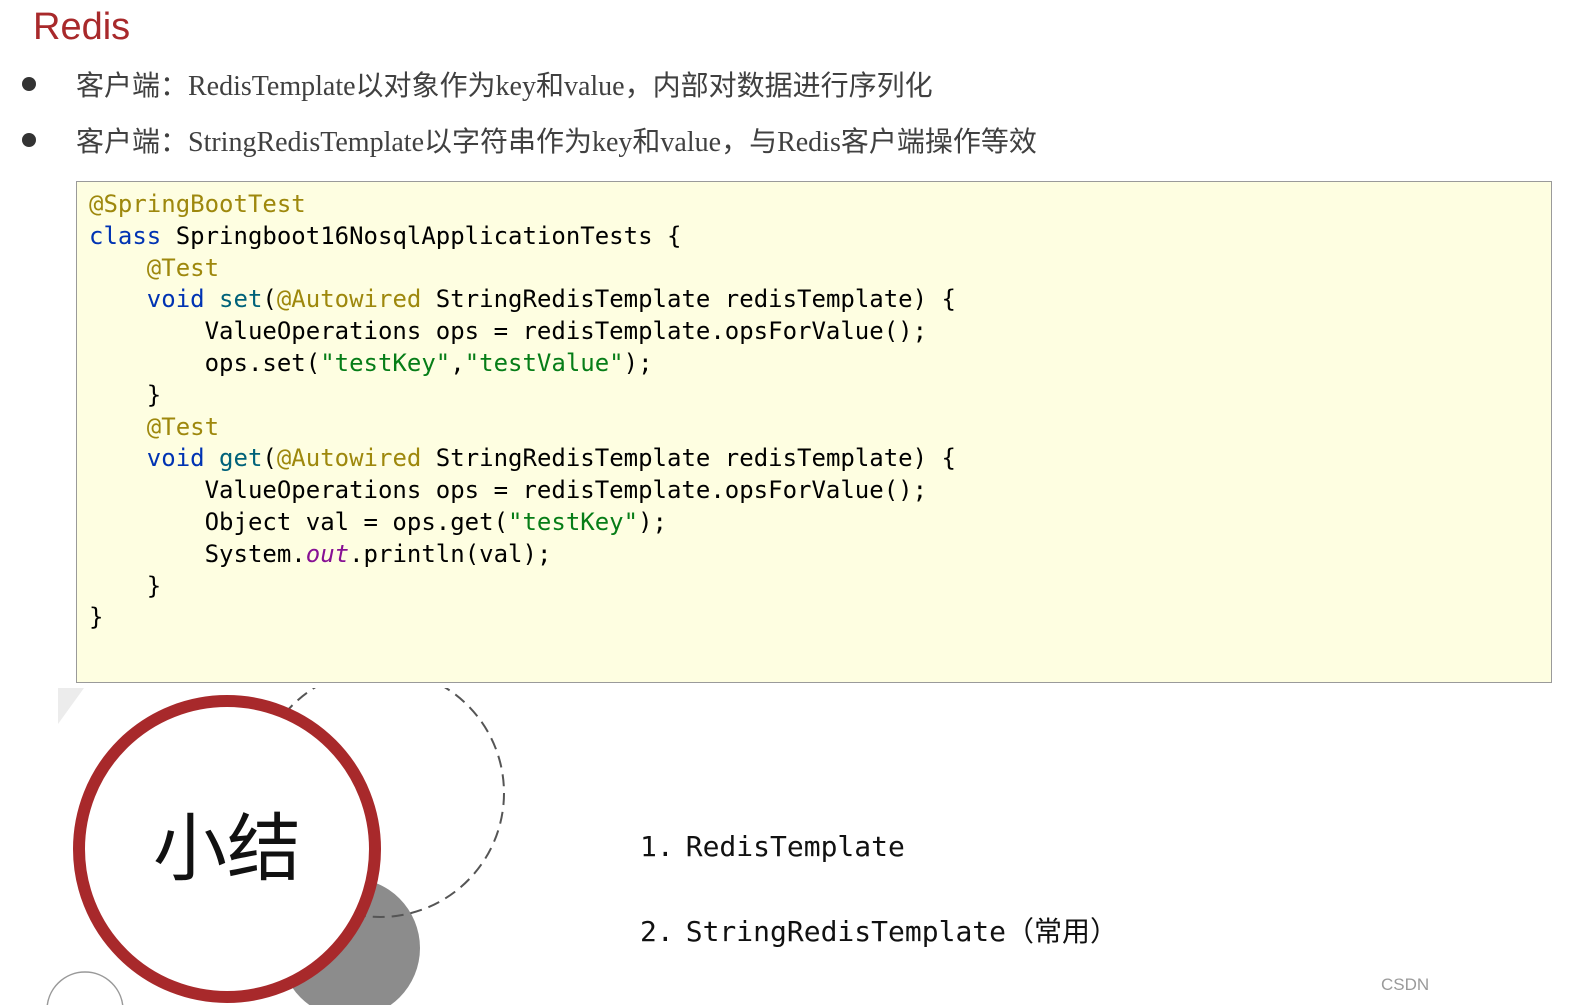 This screenshot has height=1005, width=1569. Describe the element at coordinates (356, 521) in the screenshot. I see `code-text-span: Object val = ops.get(` at that location.